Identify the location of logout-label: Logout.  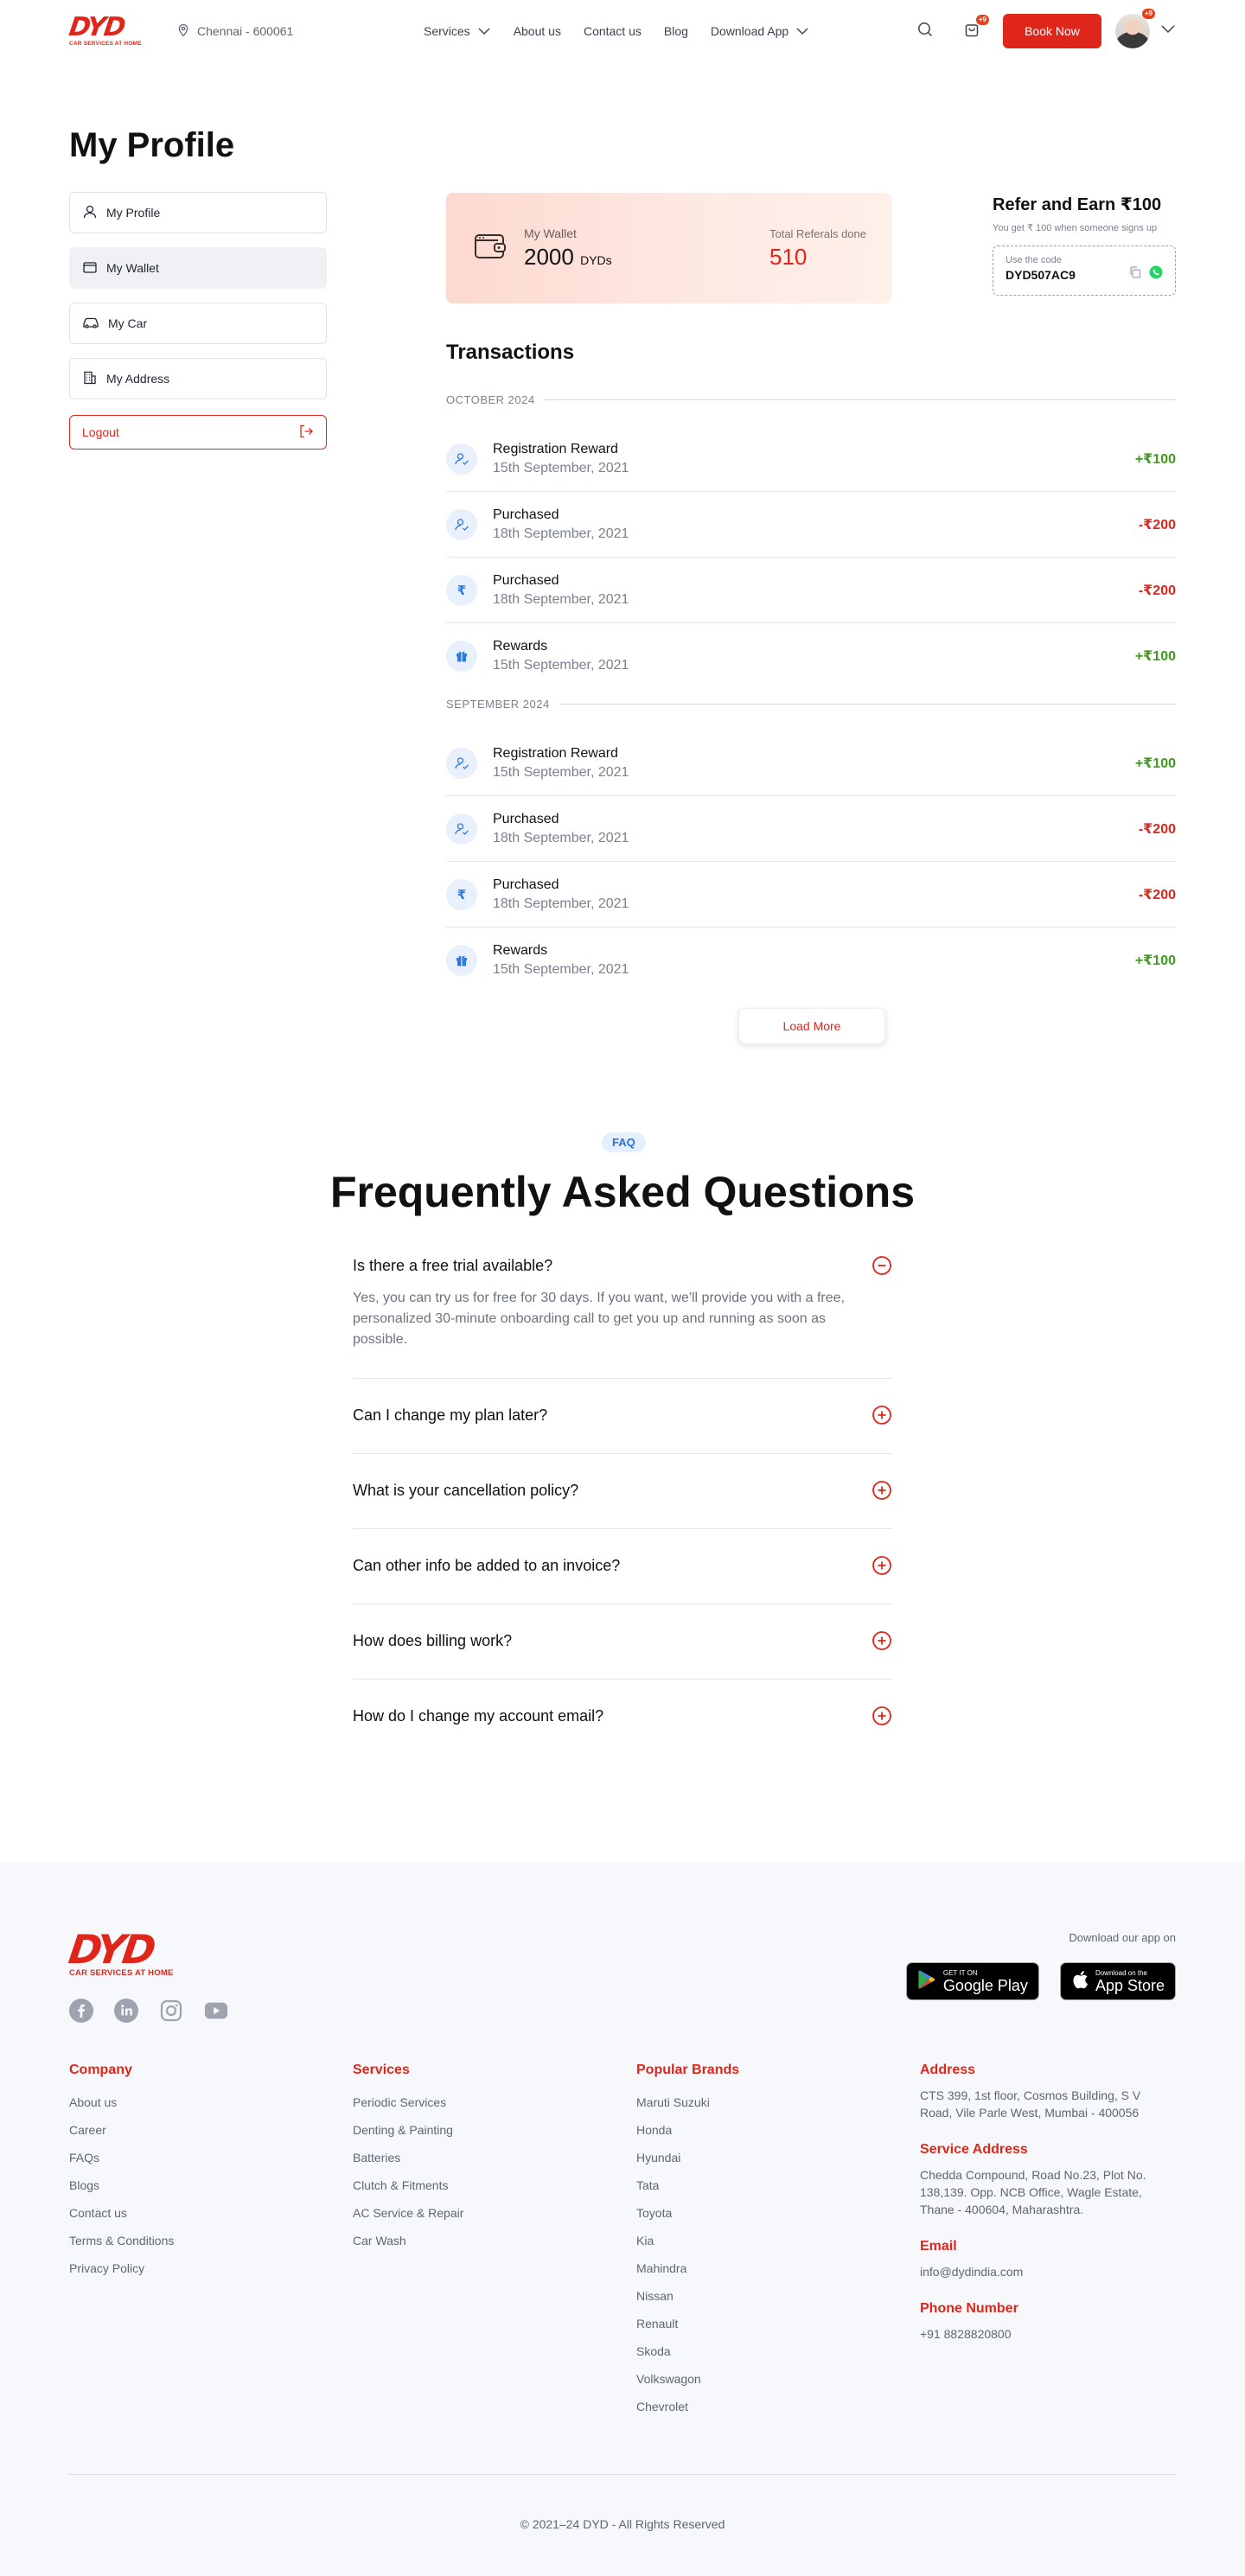
(100, 432).